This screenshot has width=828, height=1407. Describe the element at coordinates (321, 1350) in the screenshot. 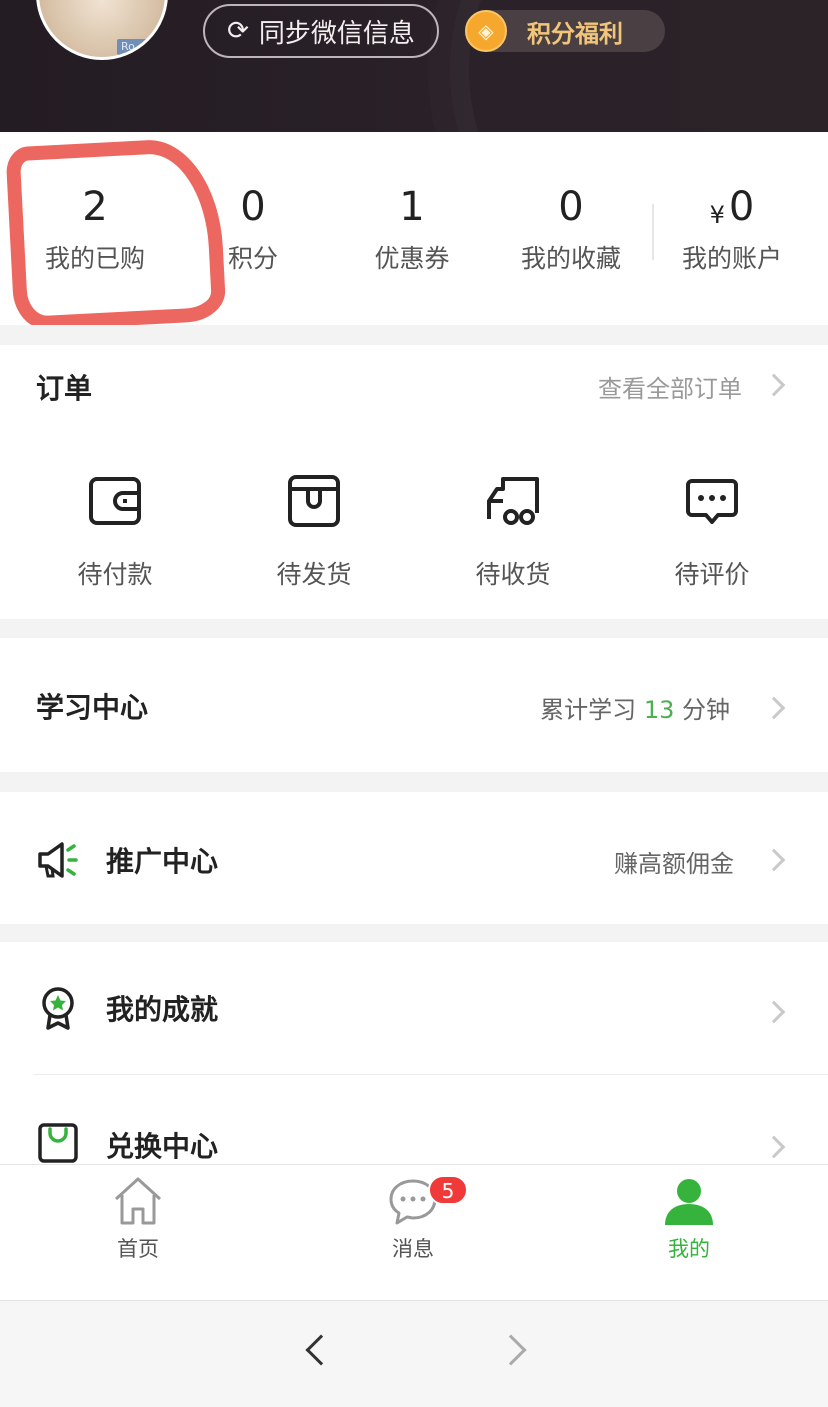

I see `back-arrow-icon` at that location.